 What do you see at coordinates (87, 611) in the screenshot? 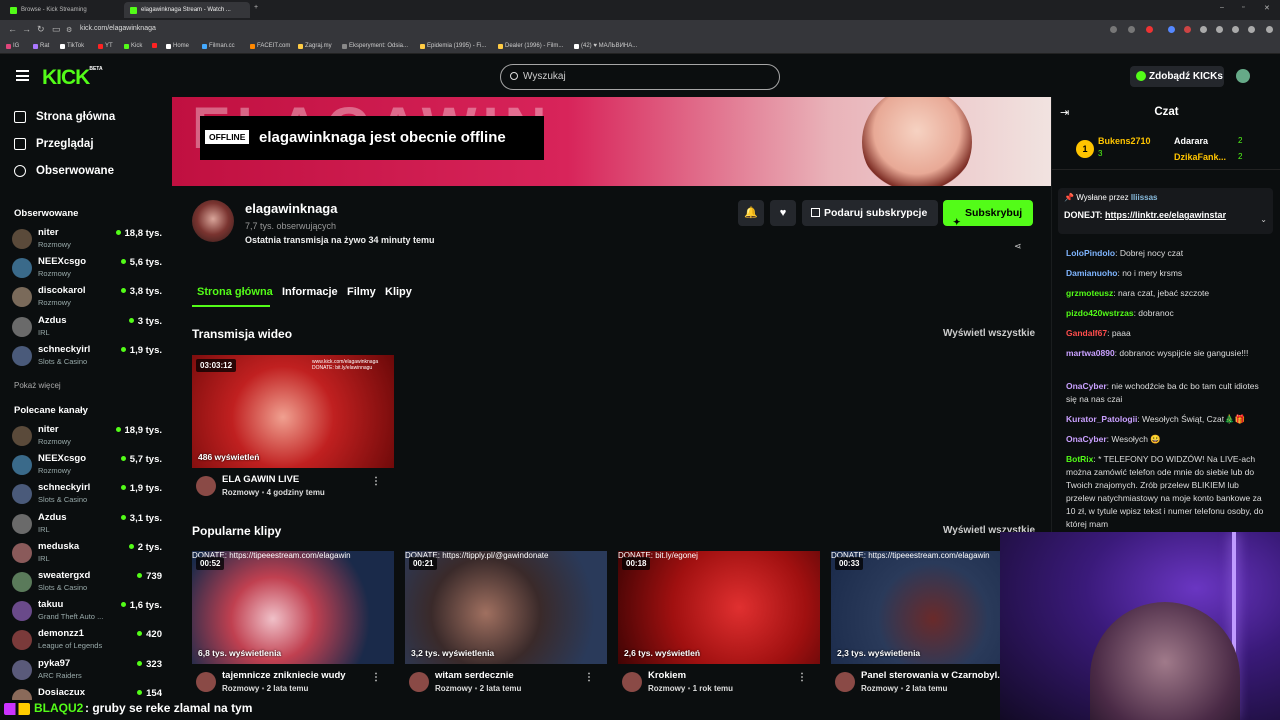
I see `sidebar-channel: takuu Grand Theft Auto ... 1,6 tys.` at bounding box center [87, 611].